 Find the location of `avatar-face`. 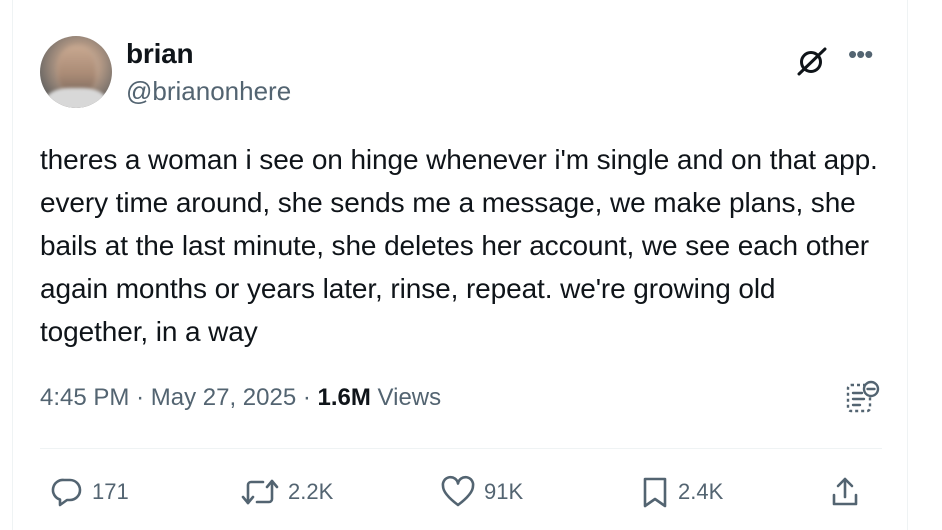

avatar-face is located at coordinates (77, 70).